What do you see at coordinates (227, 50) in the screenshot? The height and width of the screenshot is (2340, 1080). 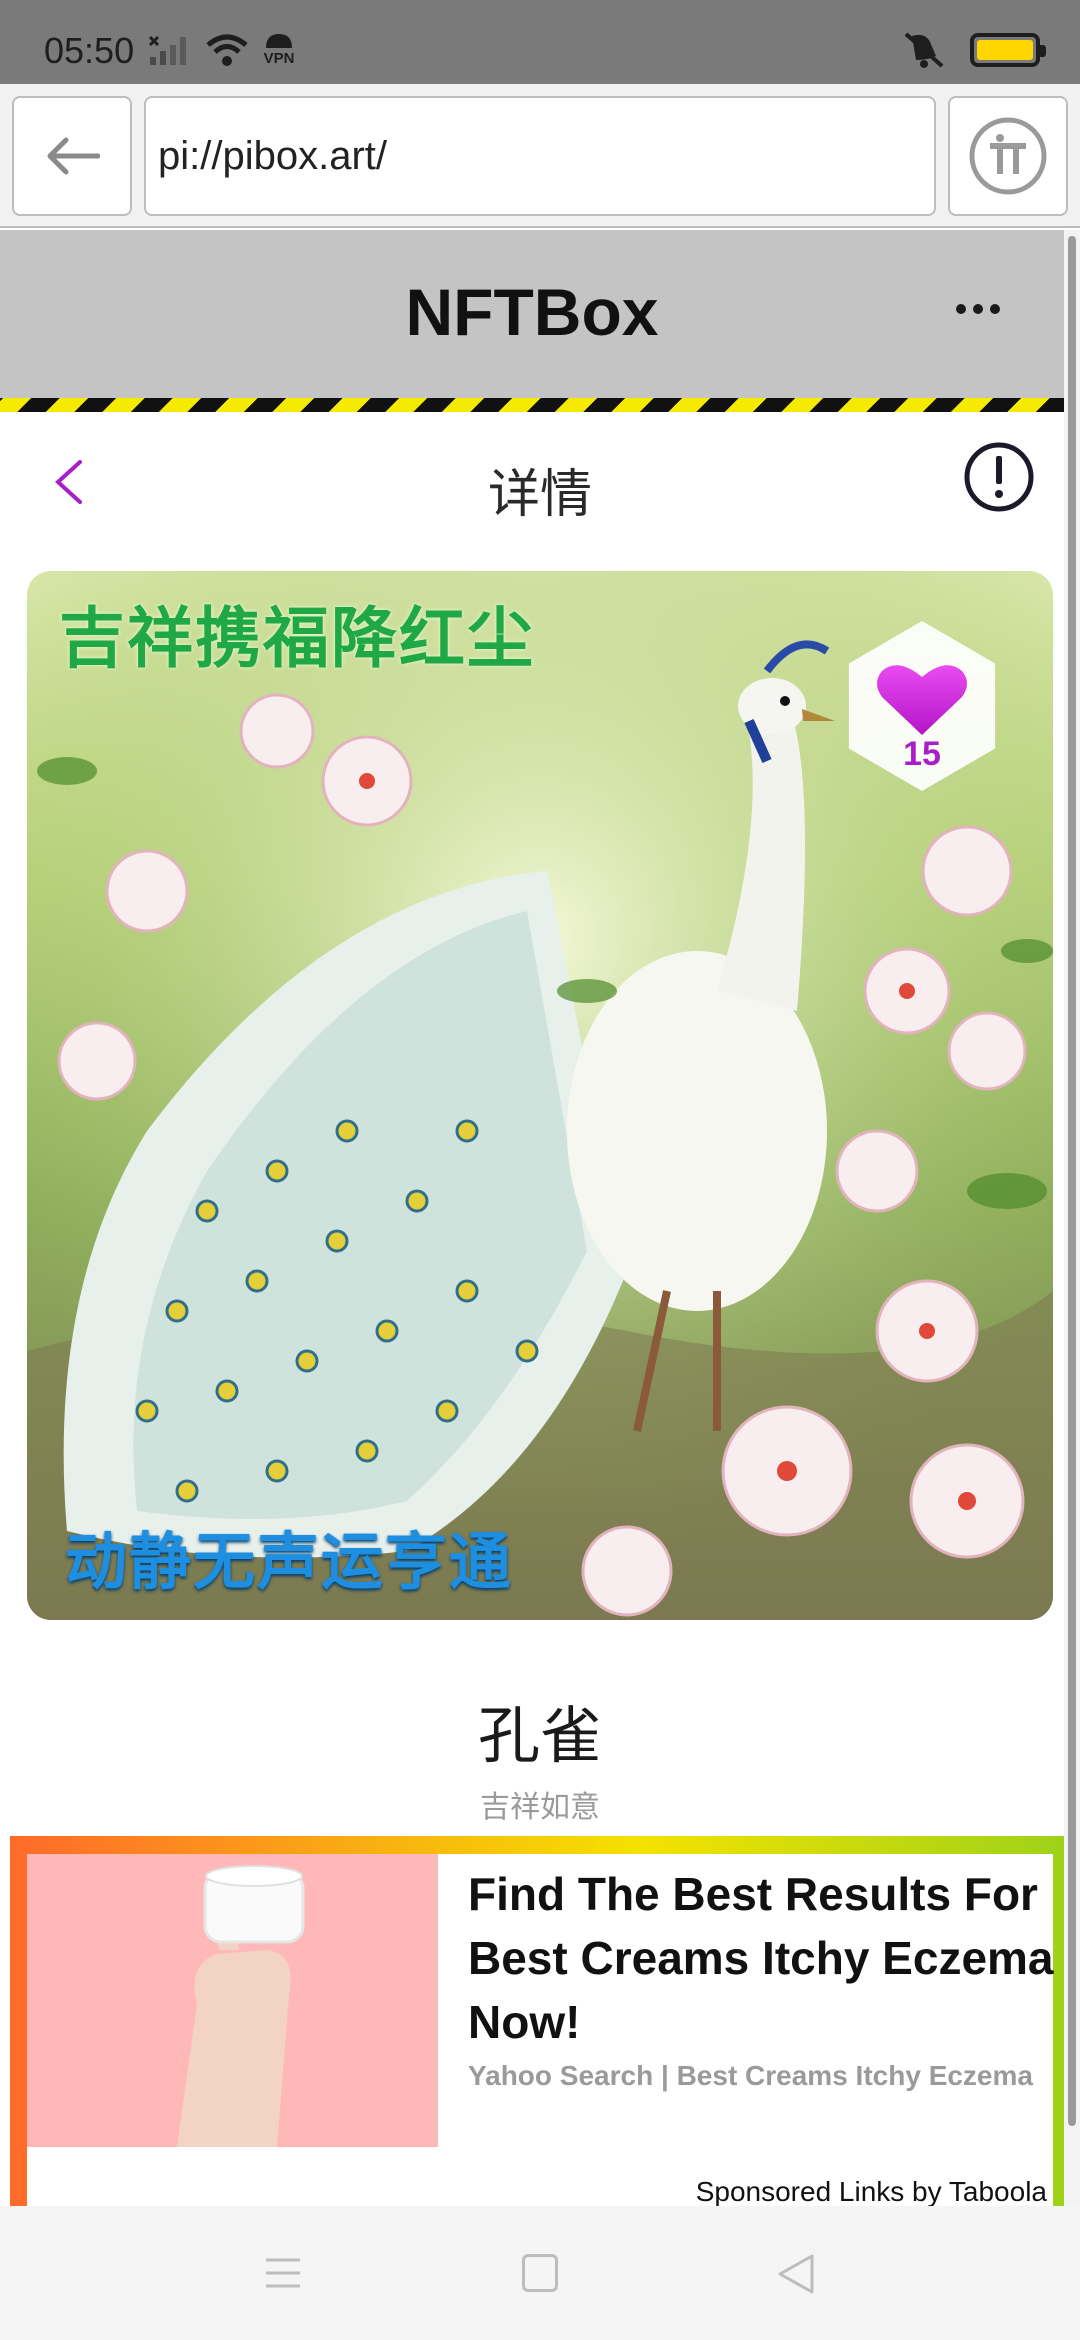 I see `wifi-icon` at bounding box center [227, 50].